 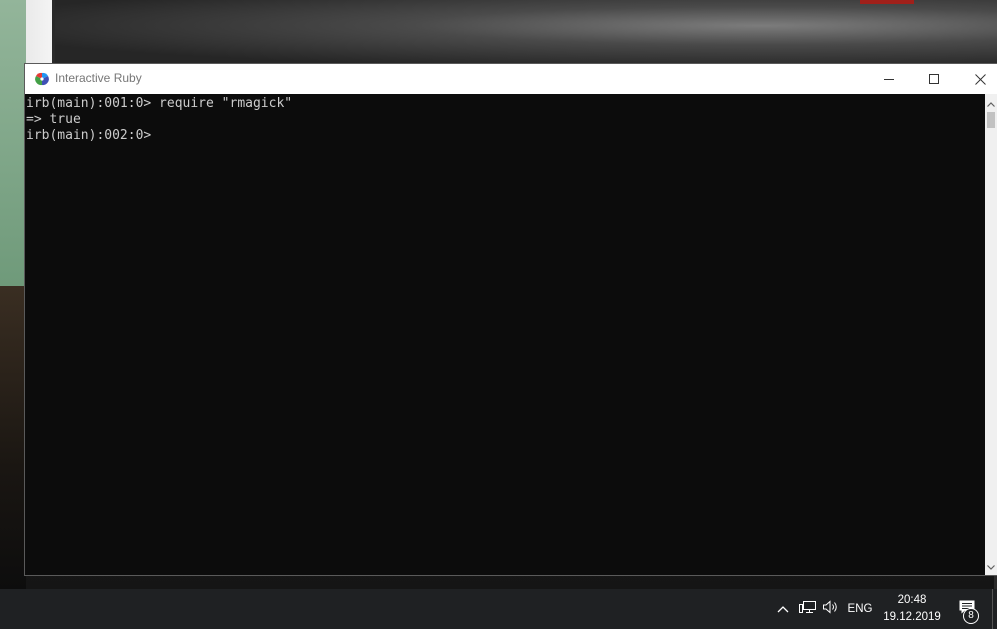 What do you see at coordinates (971, 616) in the screenshot?
I see `notification-count-badge: 8` at bounding box center [971, 616].